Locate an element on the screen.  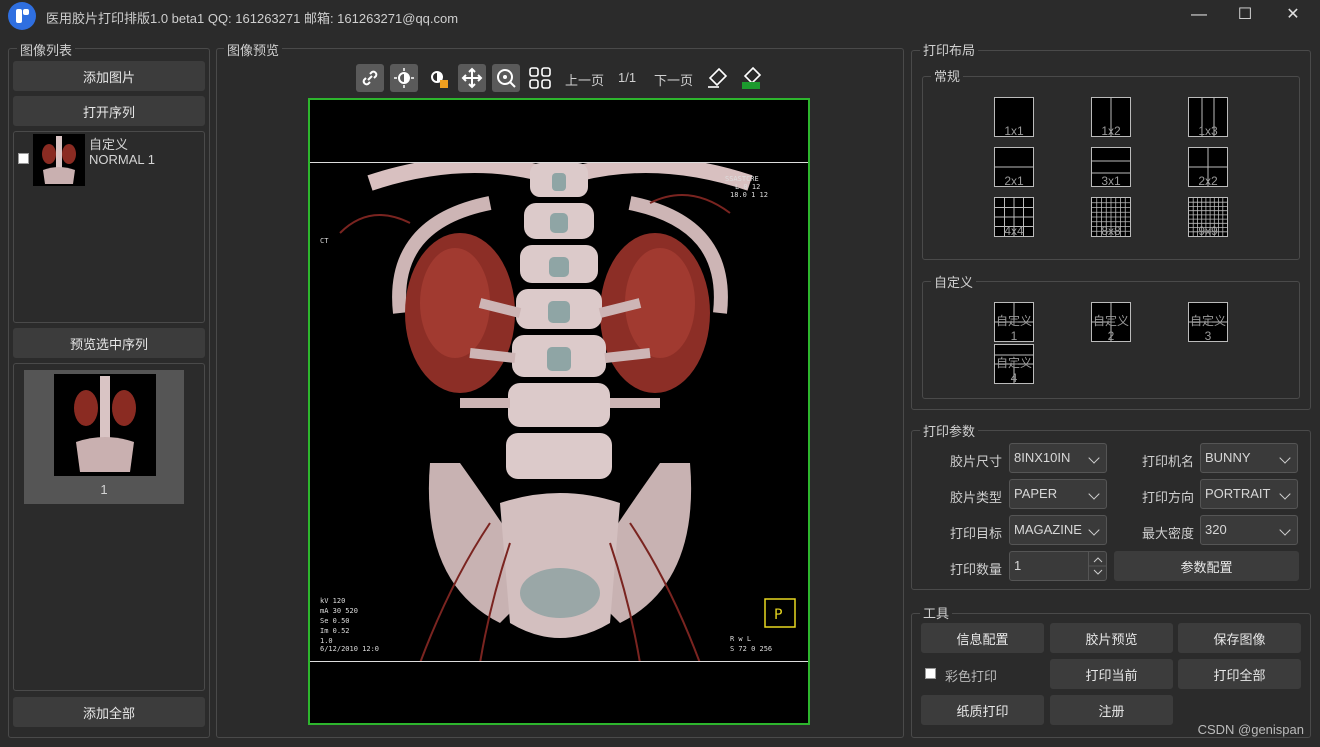
film-type-select: PAPER is located at coordinates (1058, 494).